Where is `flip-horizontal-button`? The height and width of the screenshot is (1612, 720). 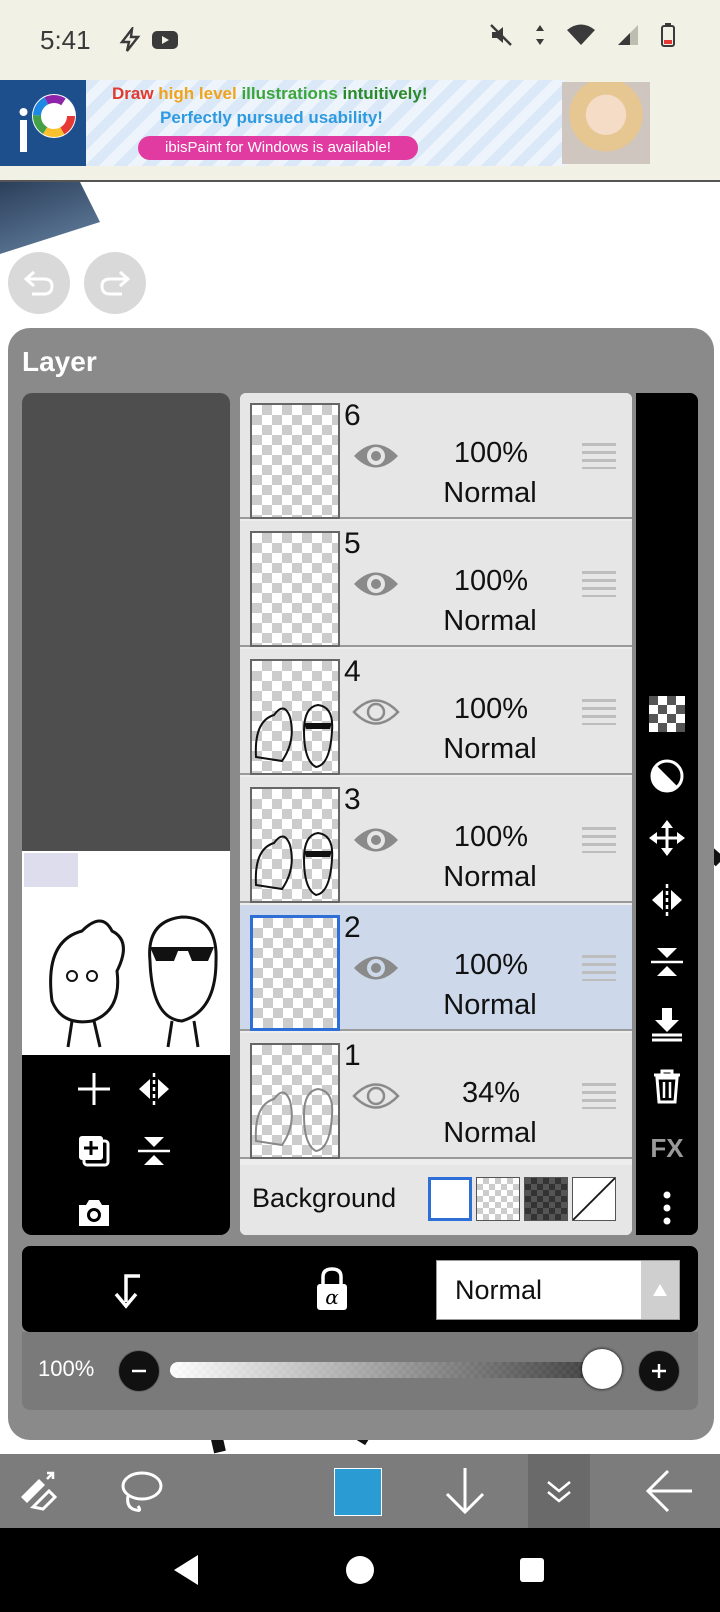
flip-horizontal-button is located at coordinates (154, 1089).